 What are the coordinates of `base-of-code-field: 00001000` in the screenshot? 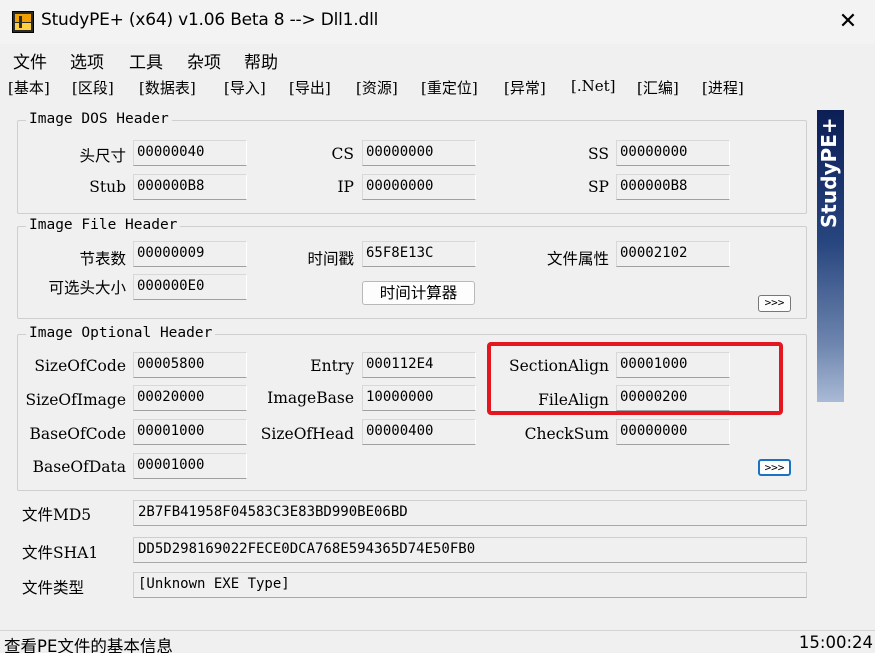 It's located at (190, 432).